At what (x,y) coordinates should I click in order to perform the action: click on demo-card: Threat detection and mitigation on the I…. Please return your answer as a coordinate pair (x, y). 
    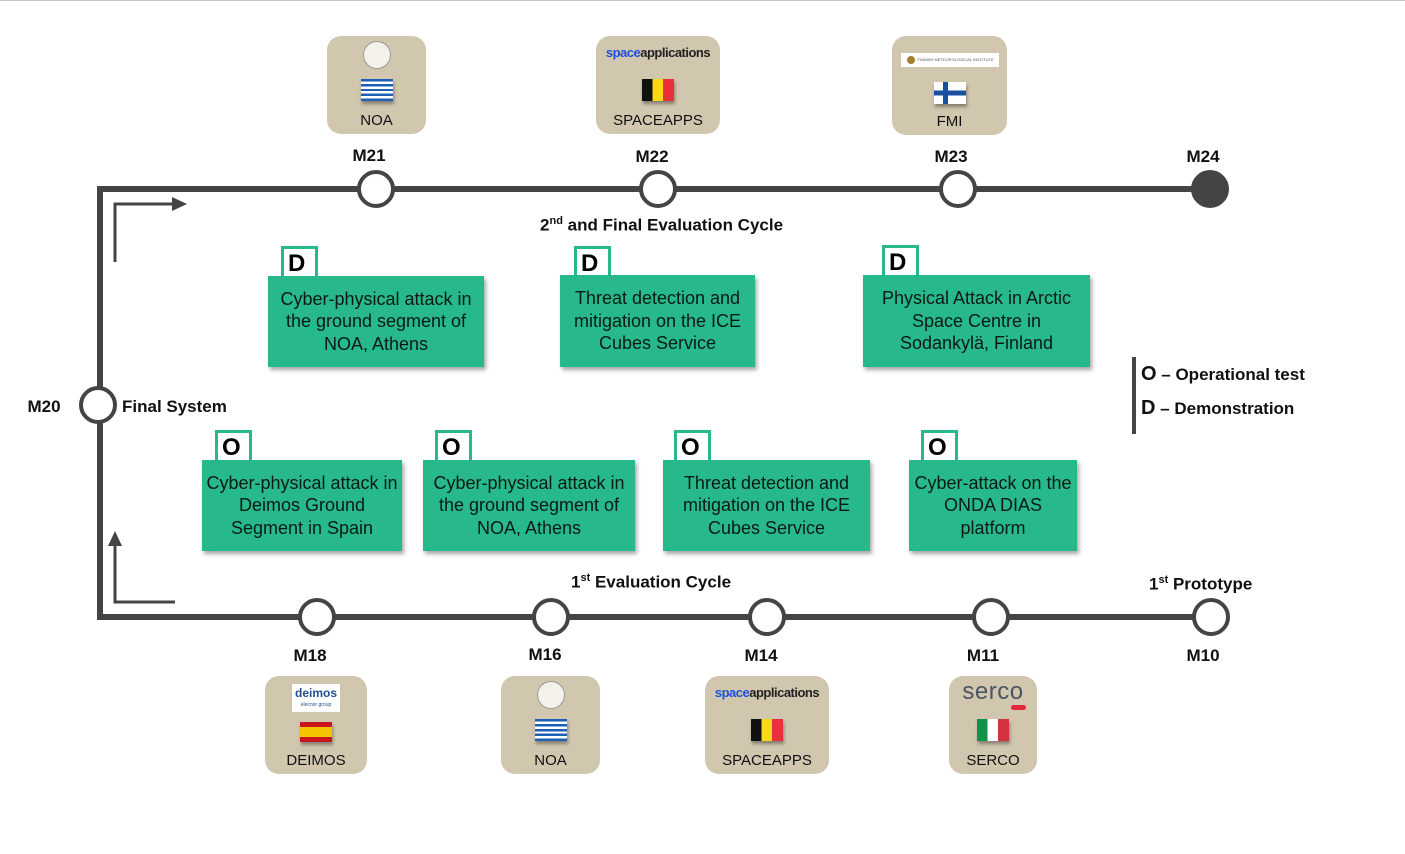
    Looking at the image, I should click on (657, 321).